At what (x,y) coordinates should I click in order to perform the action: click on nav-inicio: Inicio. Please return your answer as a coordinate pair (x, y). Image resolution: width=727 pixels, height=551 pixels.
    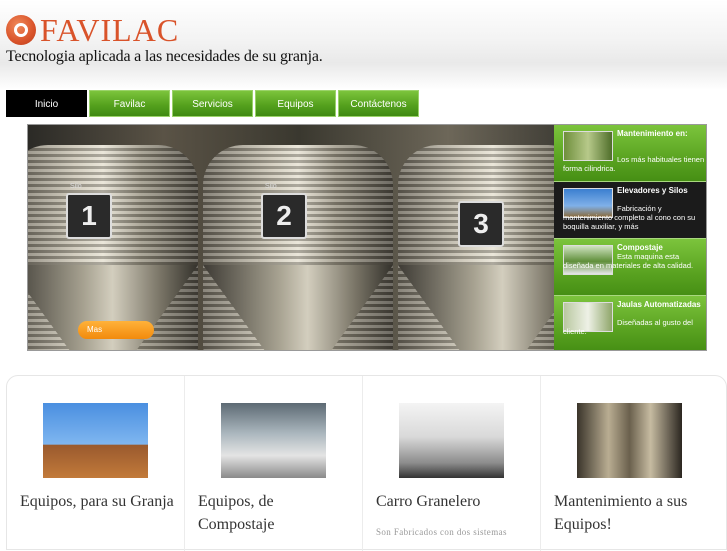
    Looking at the image, I should click on (46, 103).